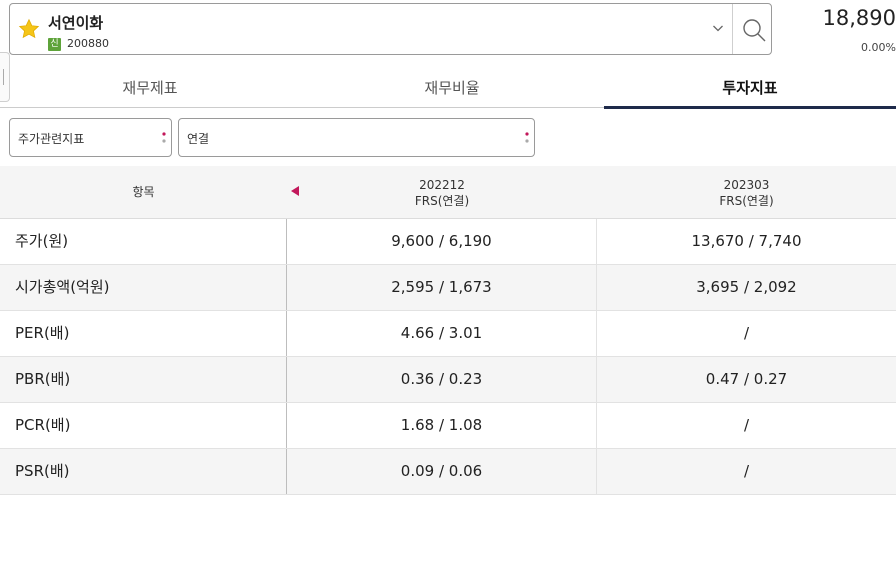 The height and width of the screenshot is (570, 896). What do you see at coordinates (150, 88) in the screenshot?
I see `tab-financial-statements: 재무제표` at bounding box center [150, 88].